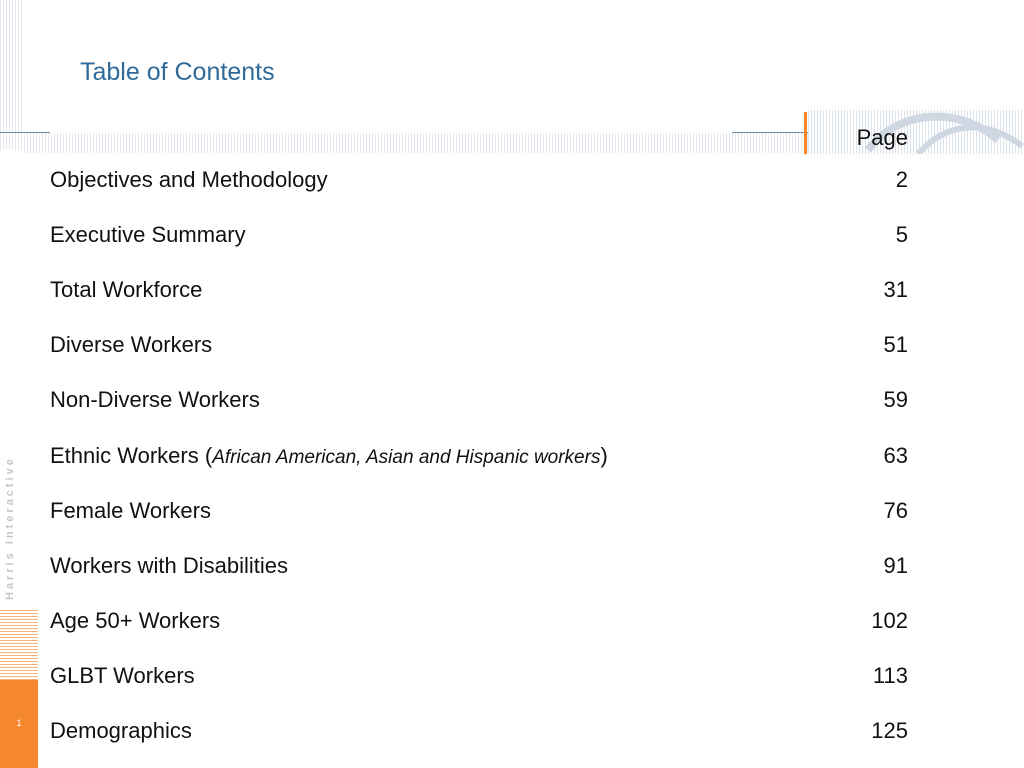 The image size is (1024, 768). I want to click on toc-entry-page: 63, so click(895, 455).